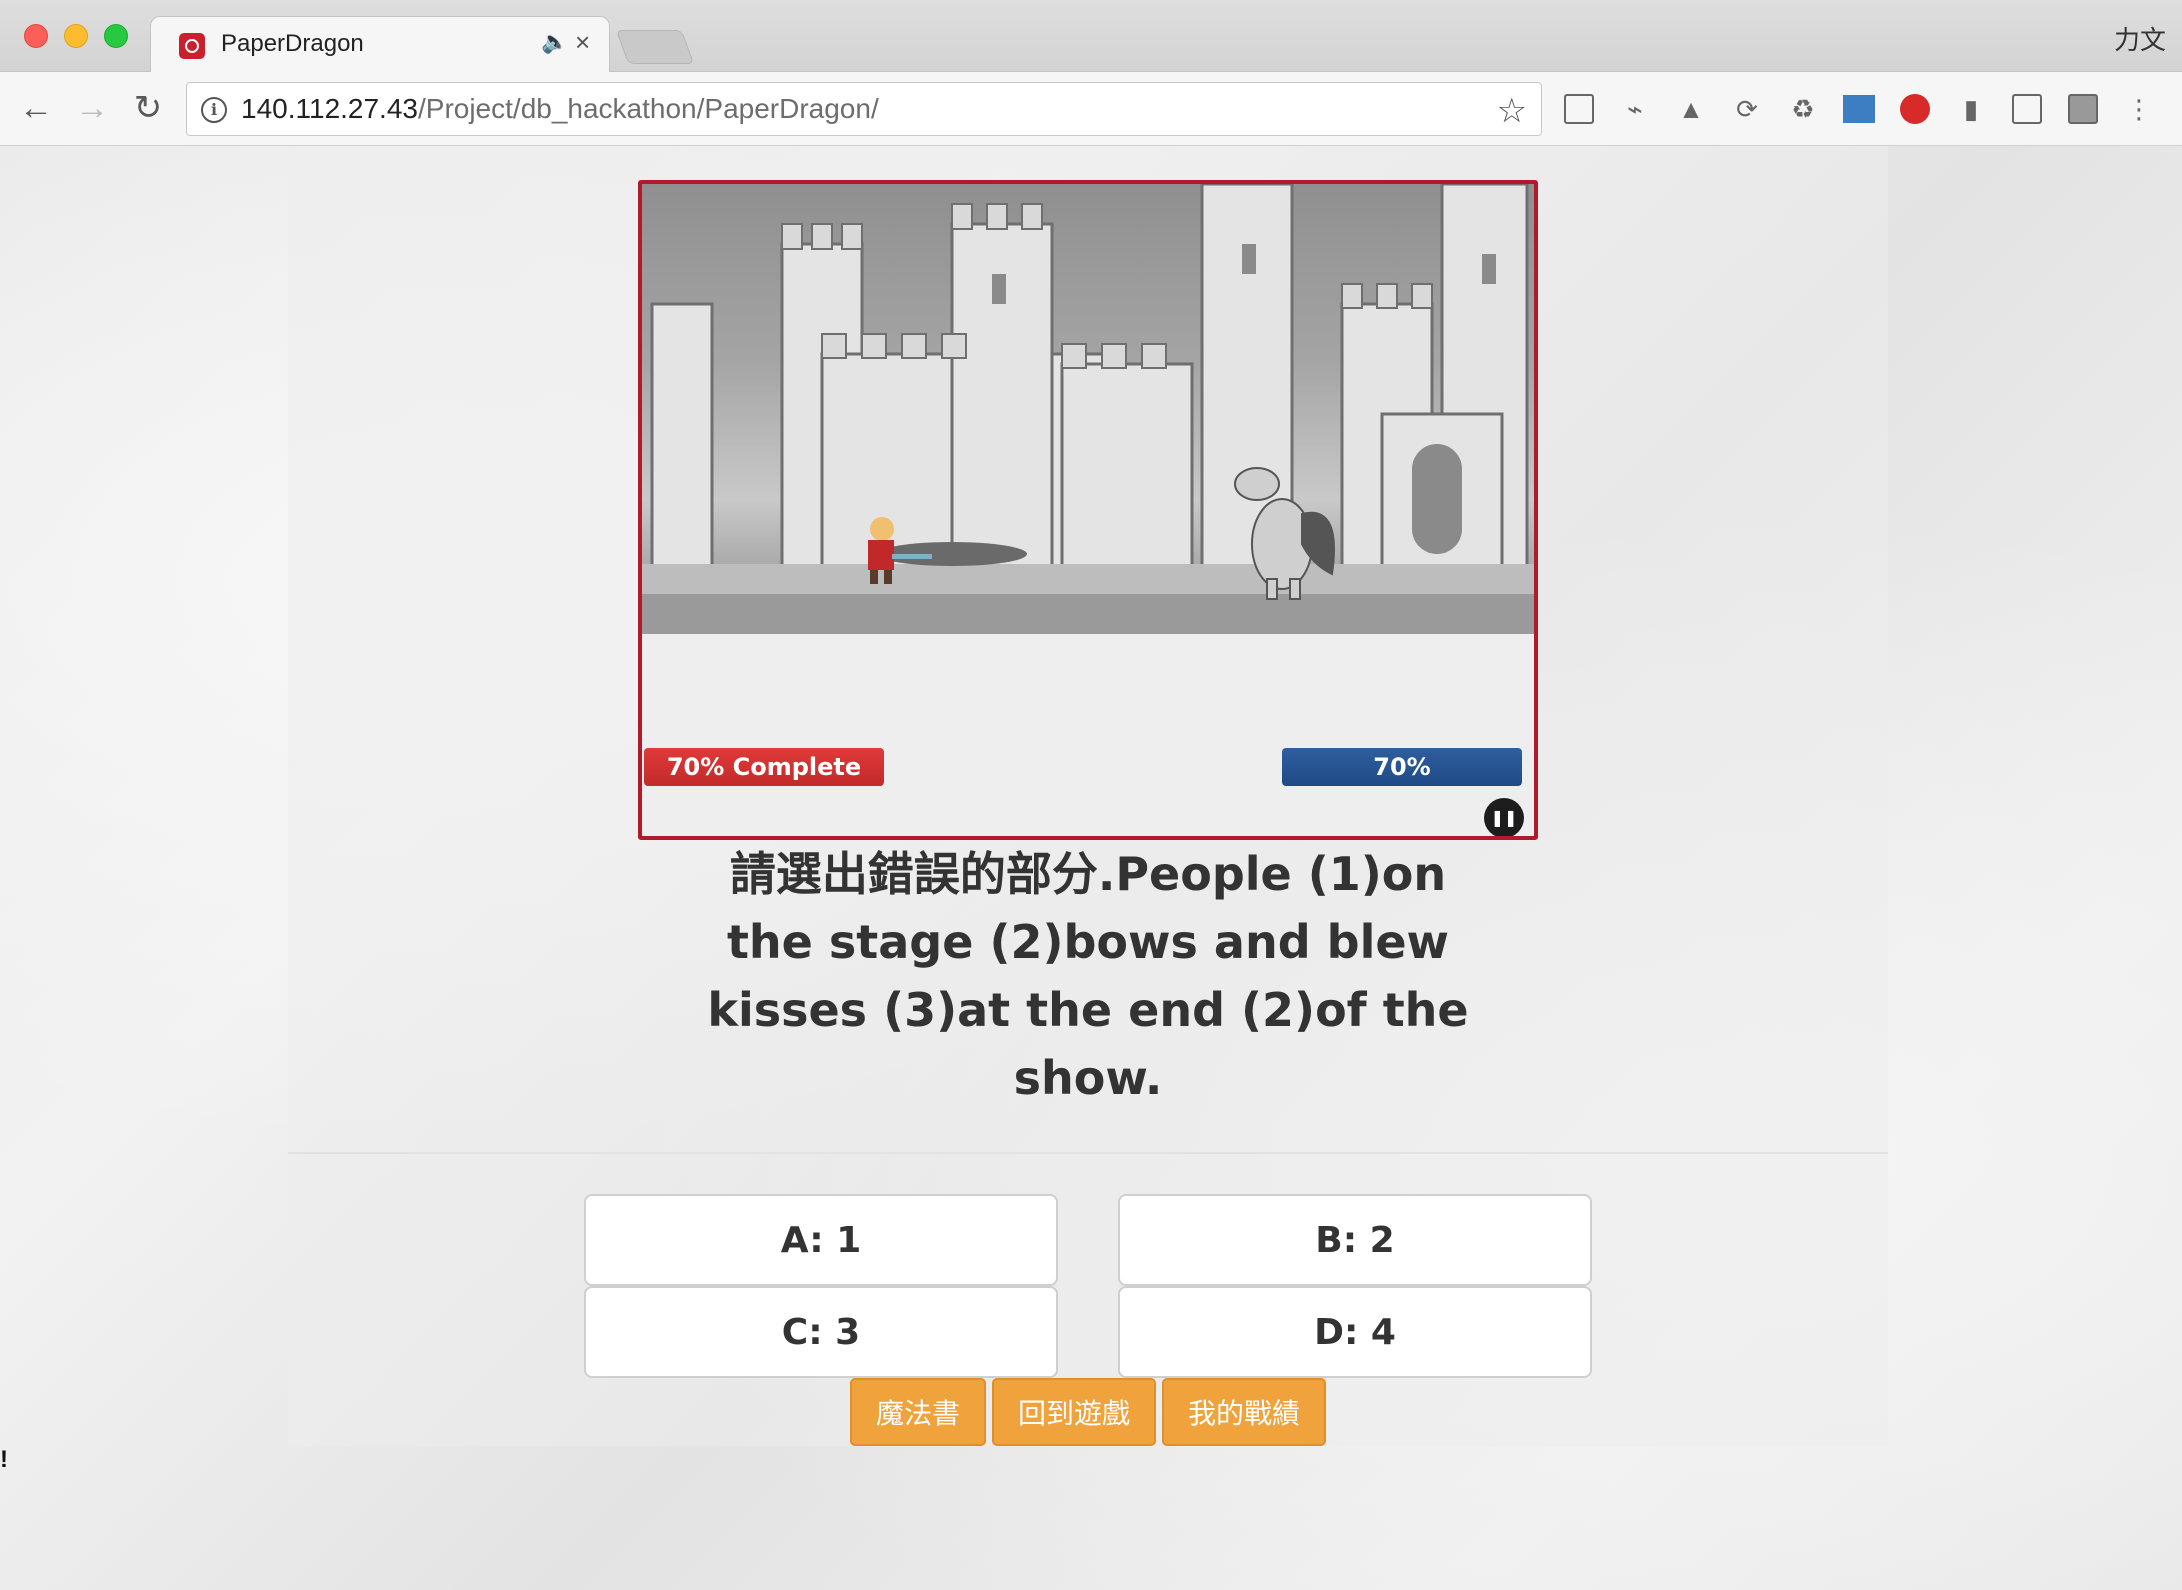 Image resolution: width=2182 pixels, height=1590 pixels. What do you see at coordinates (1088, 1153) in the screenshot?
I see `divider` at bounding box center [1088, 1153].